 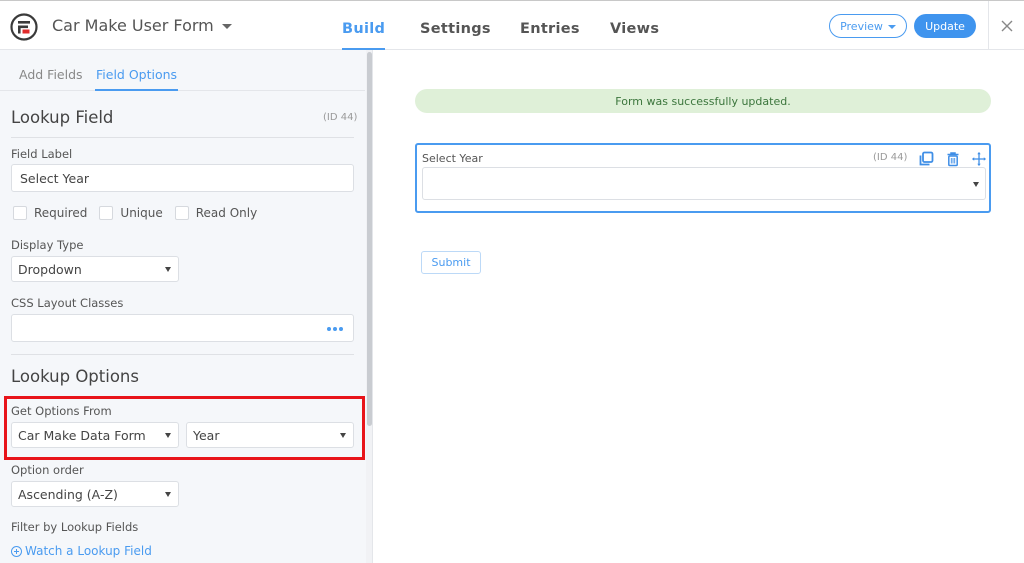 I want to click on unique-checkbox: Unique, so click(x=131, y=213).